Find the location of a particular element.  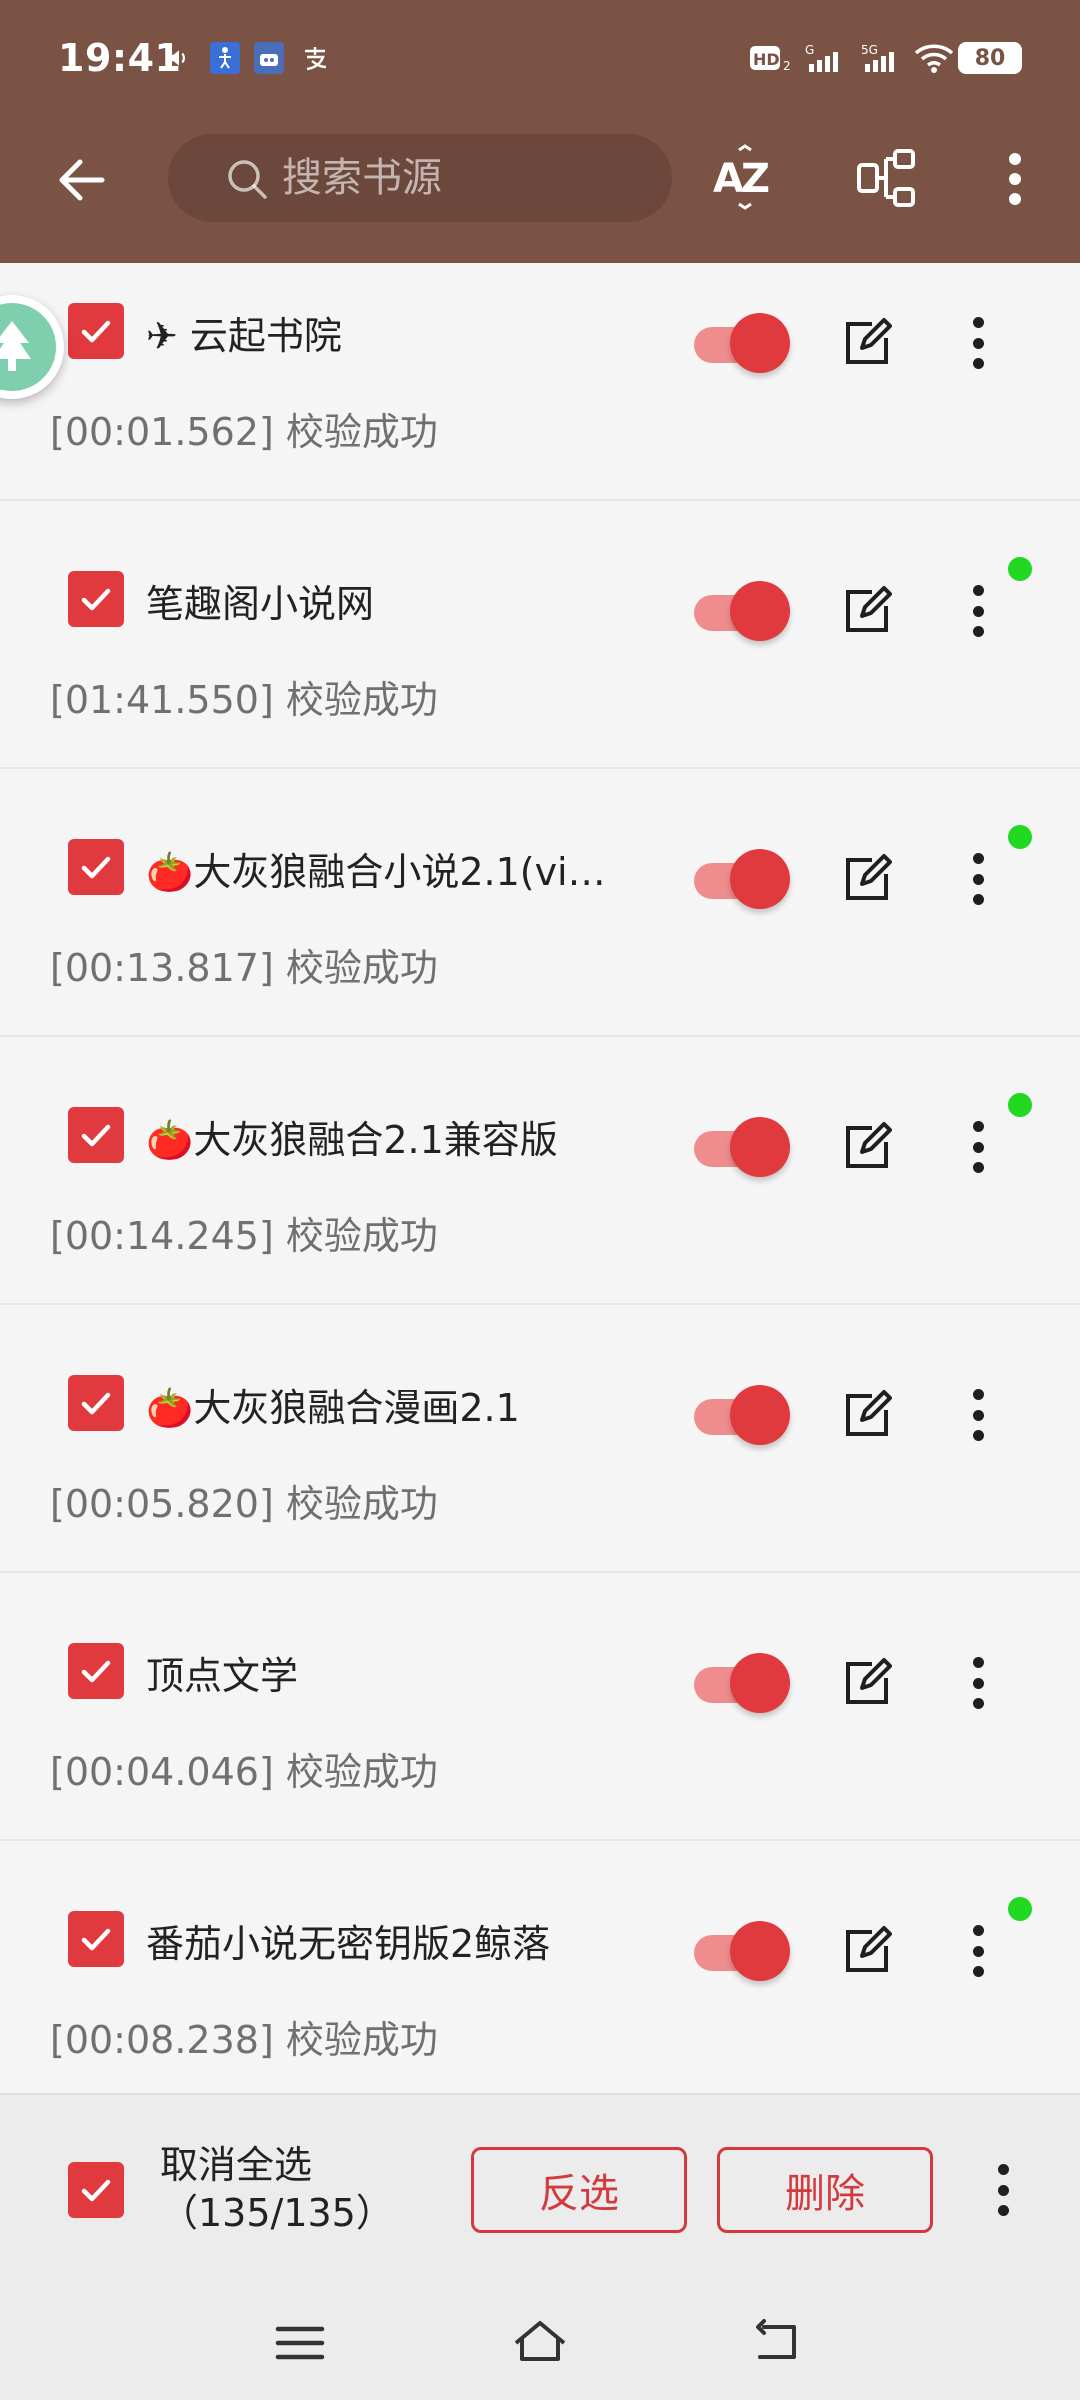

group-button is located at coordinates (887, 179).